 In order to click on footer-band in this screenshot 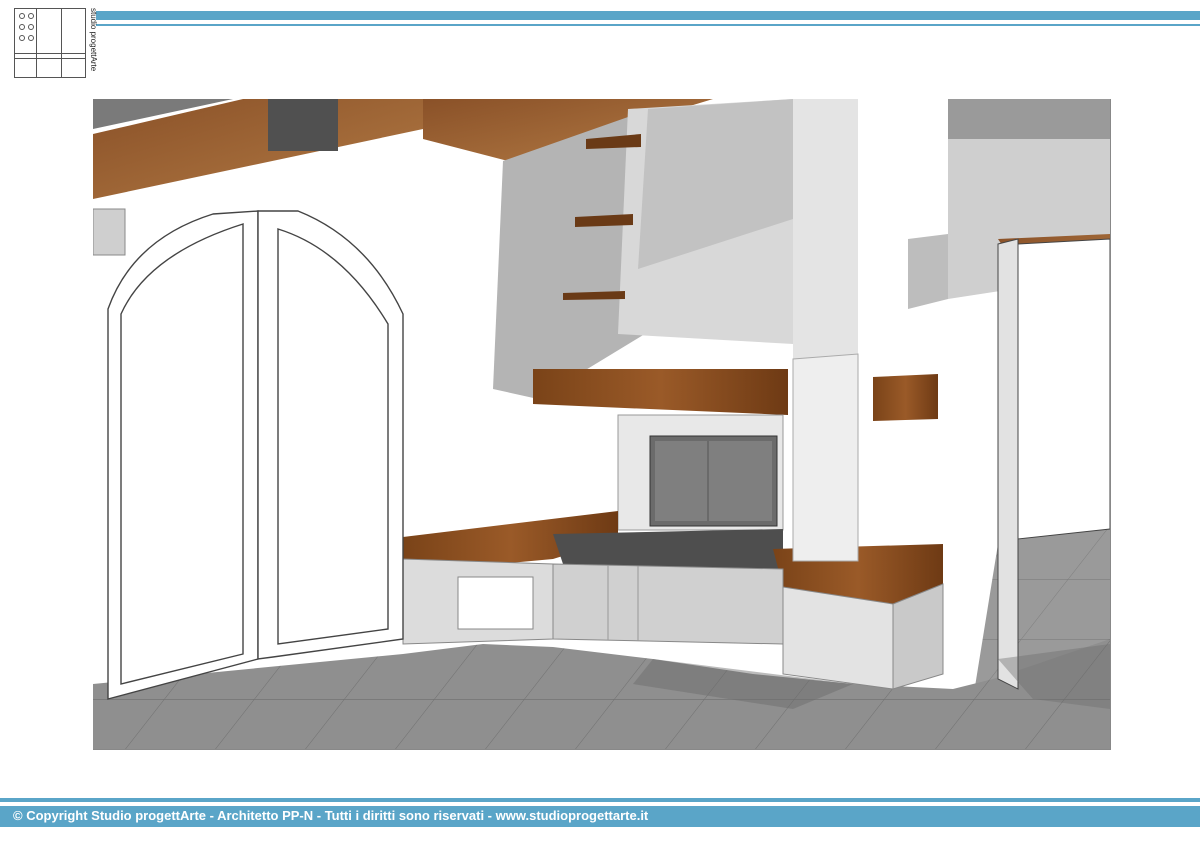, I will do `click(600, 800)`.